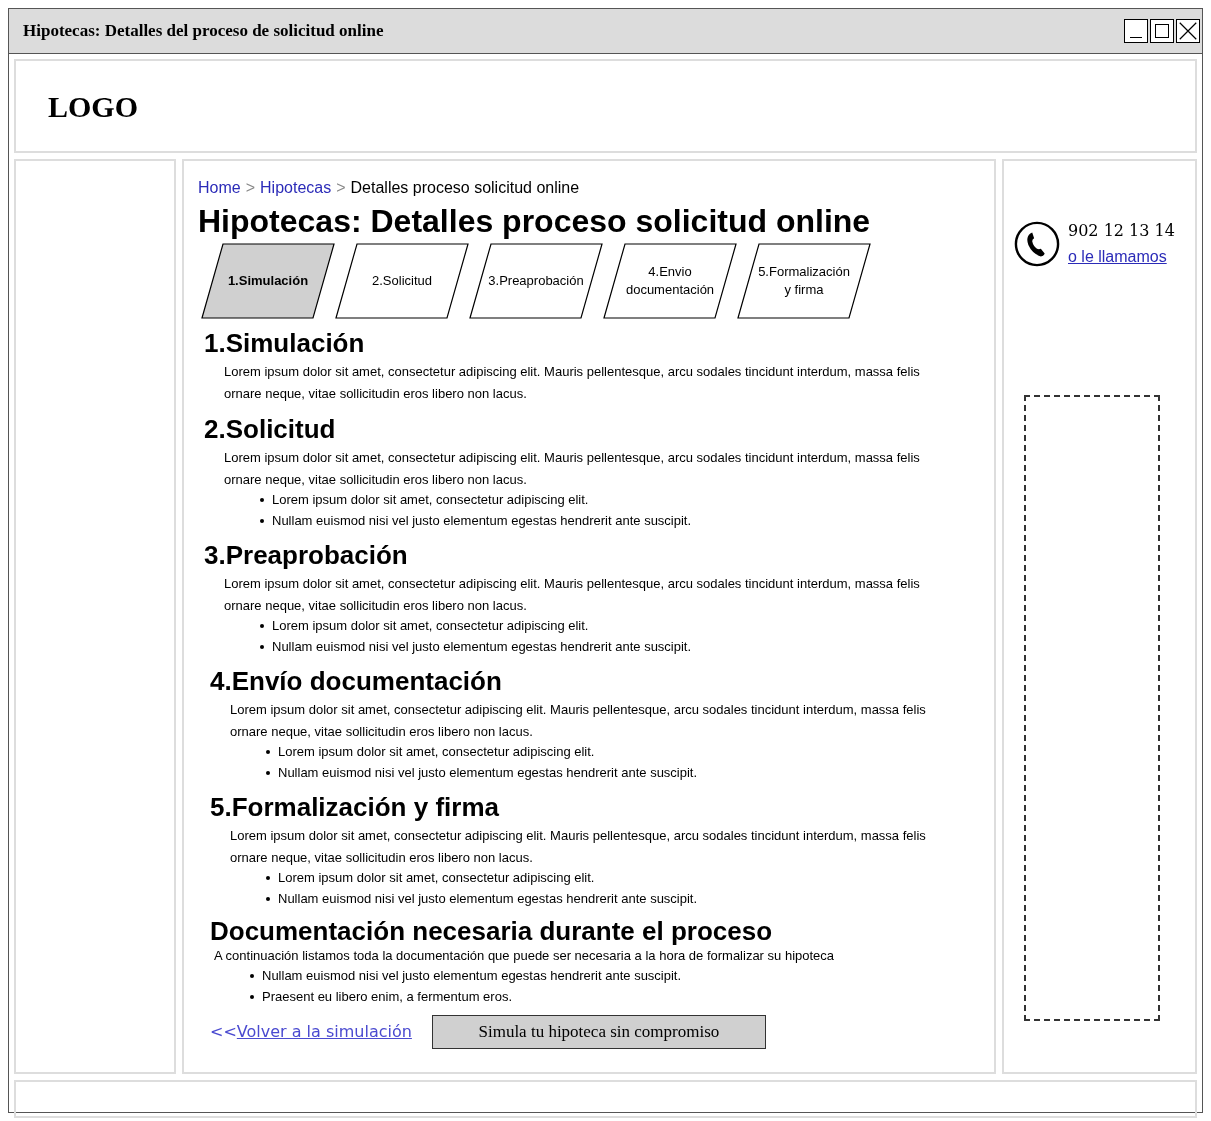 The image size is (1211, 1121). I want to click on section-heading: 2.Solicitud, so click(270, 429).